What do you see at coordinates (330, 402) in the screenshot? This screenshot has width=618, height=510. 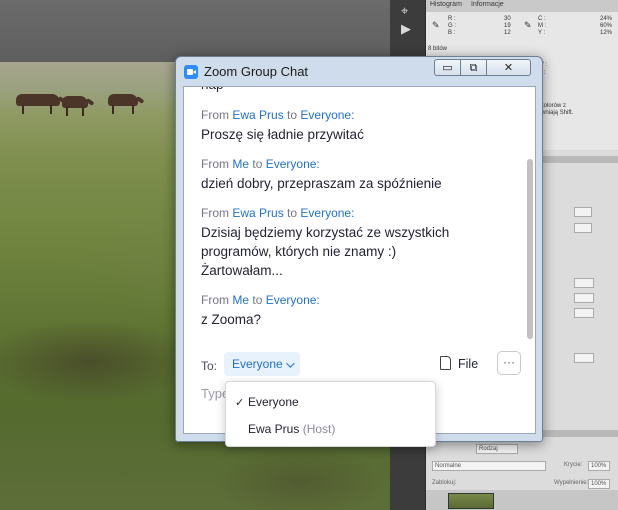 I see `dropdown-option-everyone: ✓ Everyone` at bounding box center [330, 402].